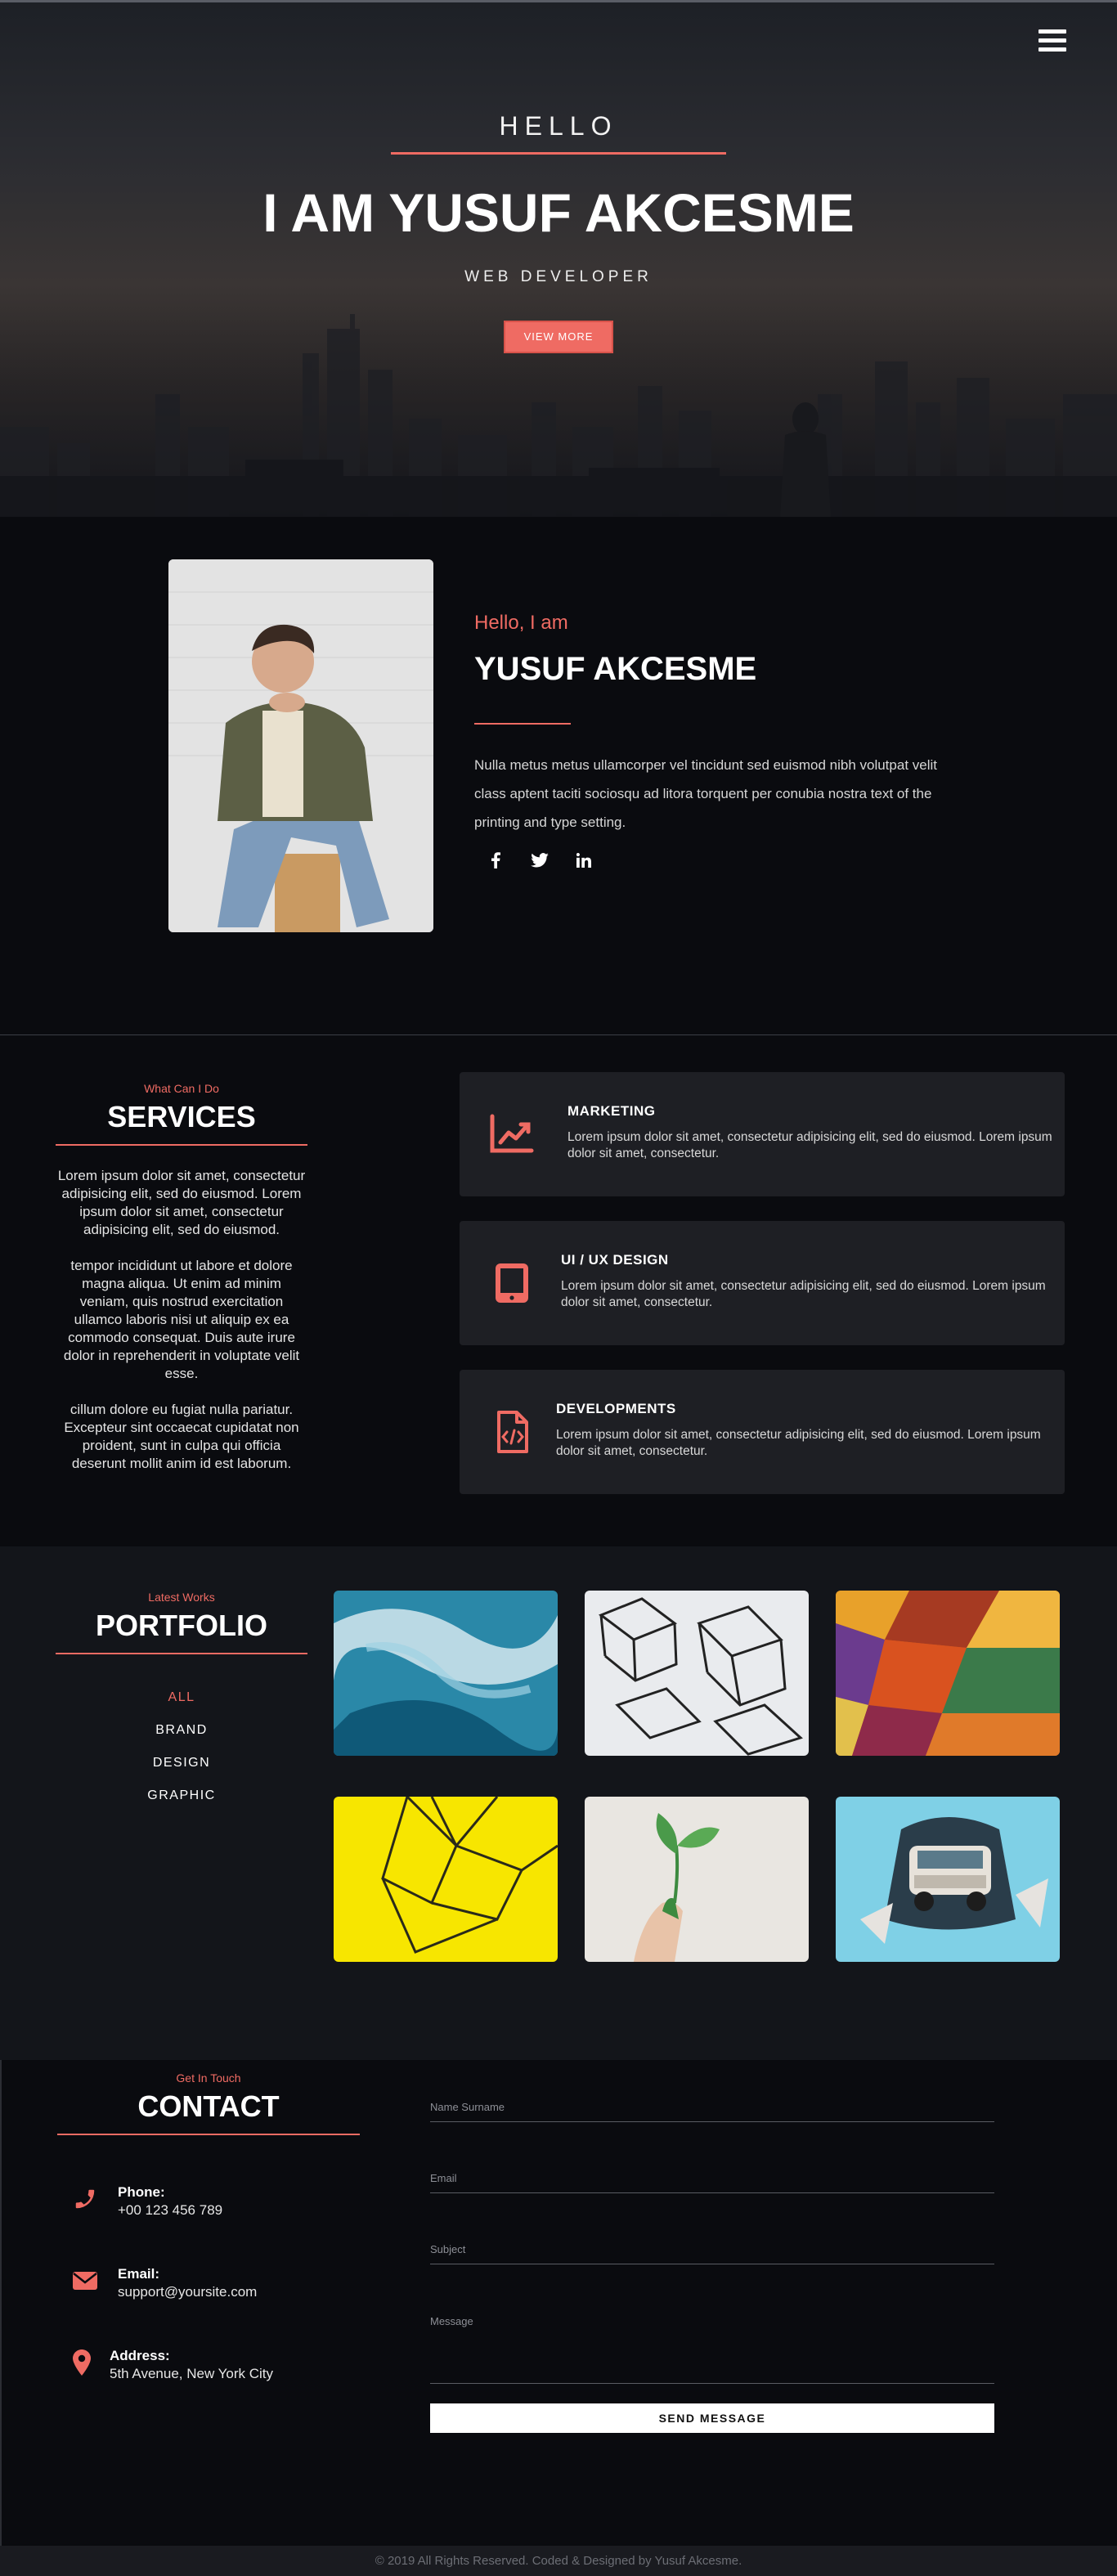  What do you see at coordinates (164, 2283) in the screenshot?
I see `contact-email: Email: support@yoursite.com` at bounding box center [164, 2283].